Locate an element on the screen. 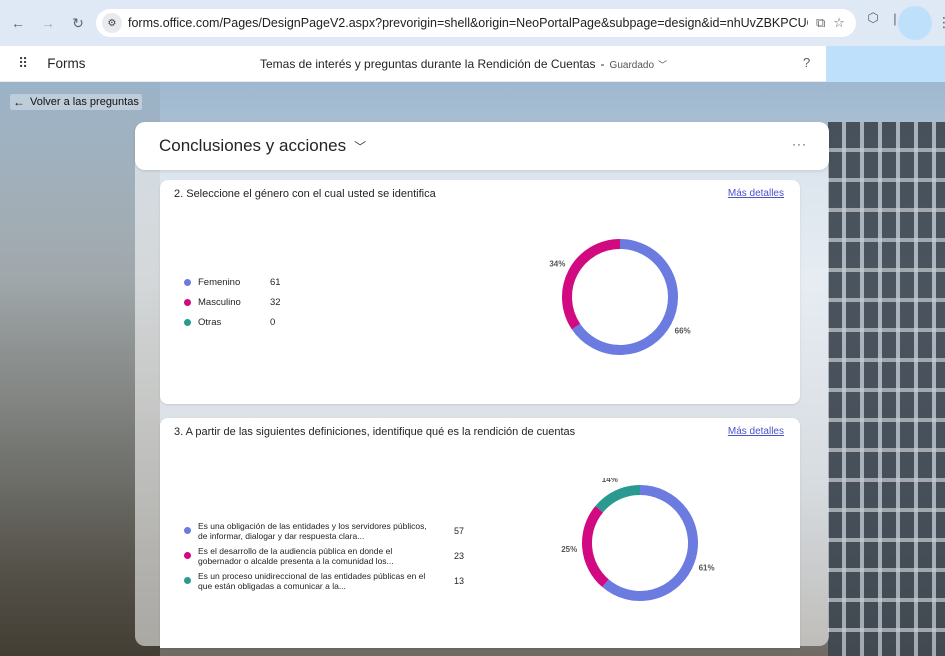 The height and width of the screenshot is (656, 945). slice-percent-label: 61% is located at coordinates (707, 568).